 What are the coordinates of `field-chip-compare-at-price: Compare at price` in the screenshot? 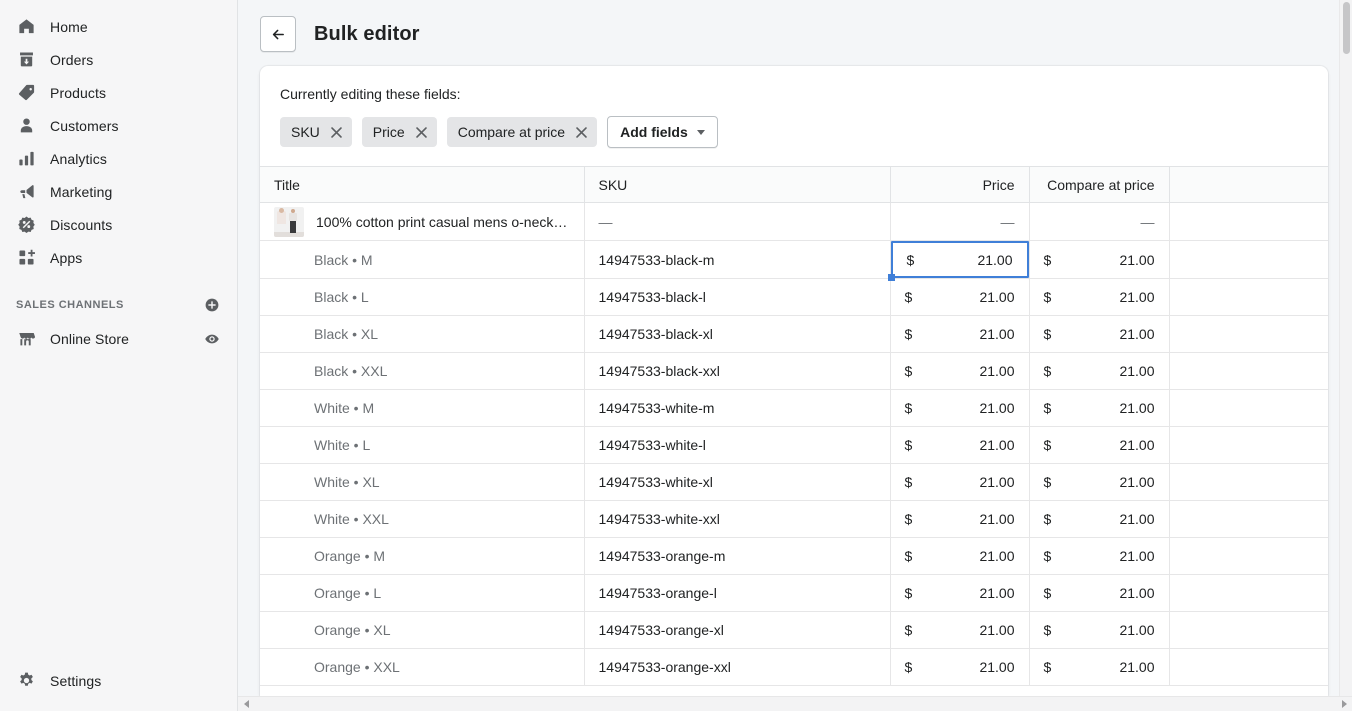 It's located at (522, 132).